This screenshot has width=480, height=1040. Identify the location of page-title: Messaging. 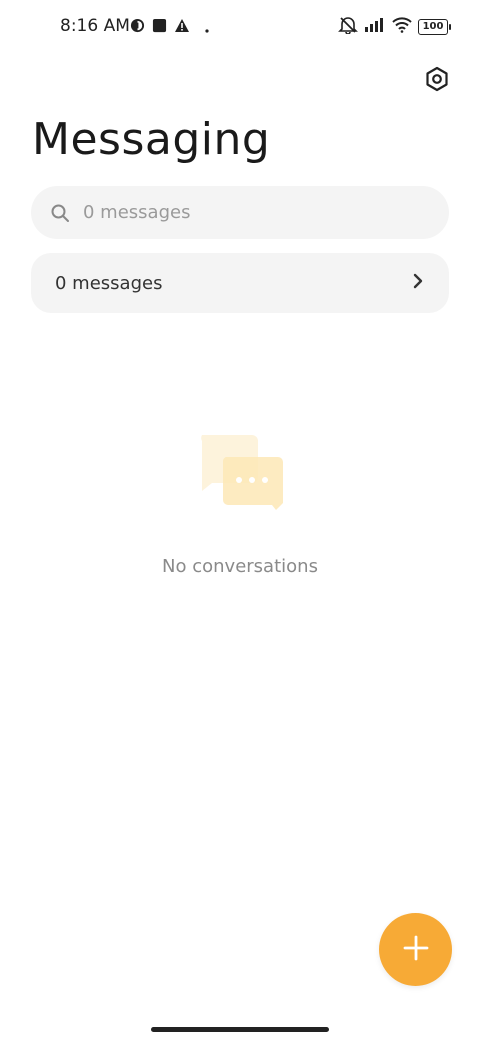
(151, 139).